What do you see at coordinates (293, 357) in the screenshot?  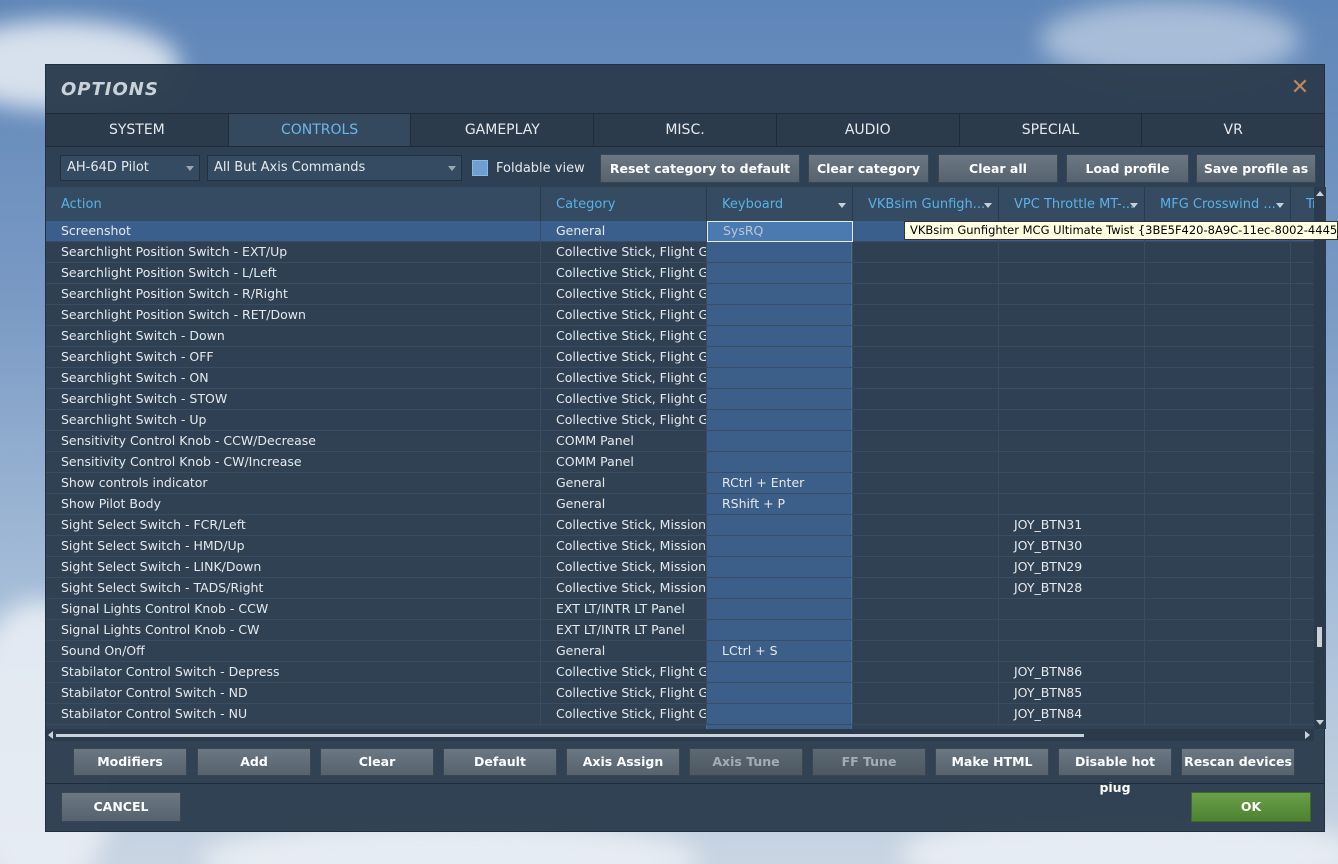 I see `cell-action: Searchlight Switch - OFF` at bounding box center [293, 357].